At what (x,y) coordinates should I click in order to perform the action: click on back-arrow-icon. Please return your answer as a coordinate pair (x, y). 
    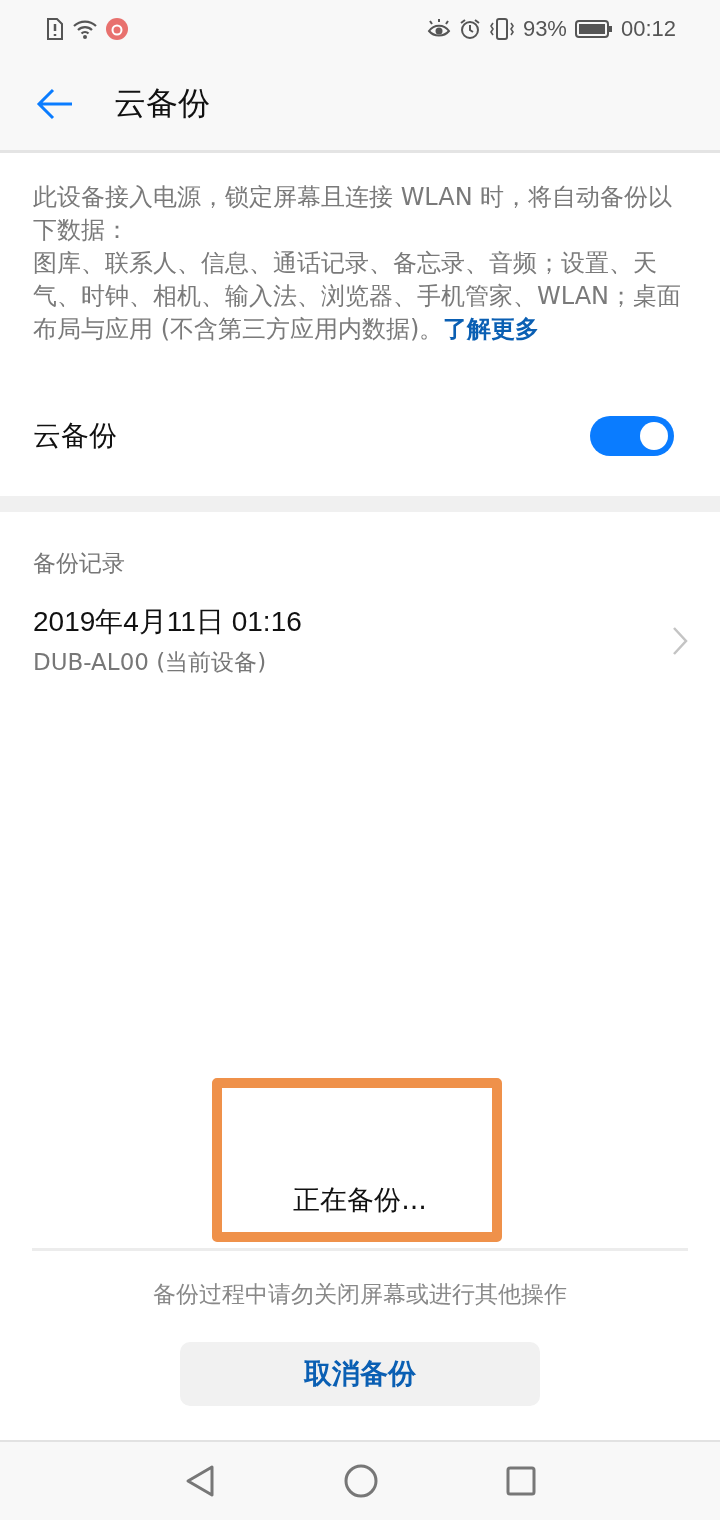
    Looking at the image, I should click on (55, 104).